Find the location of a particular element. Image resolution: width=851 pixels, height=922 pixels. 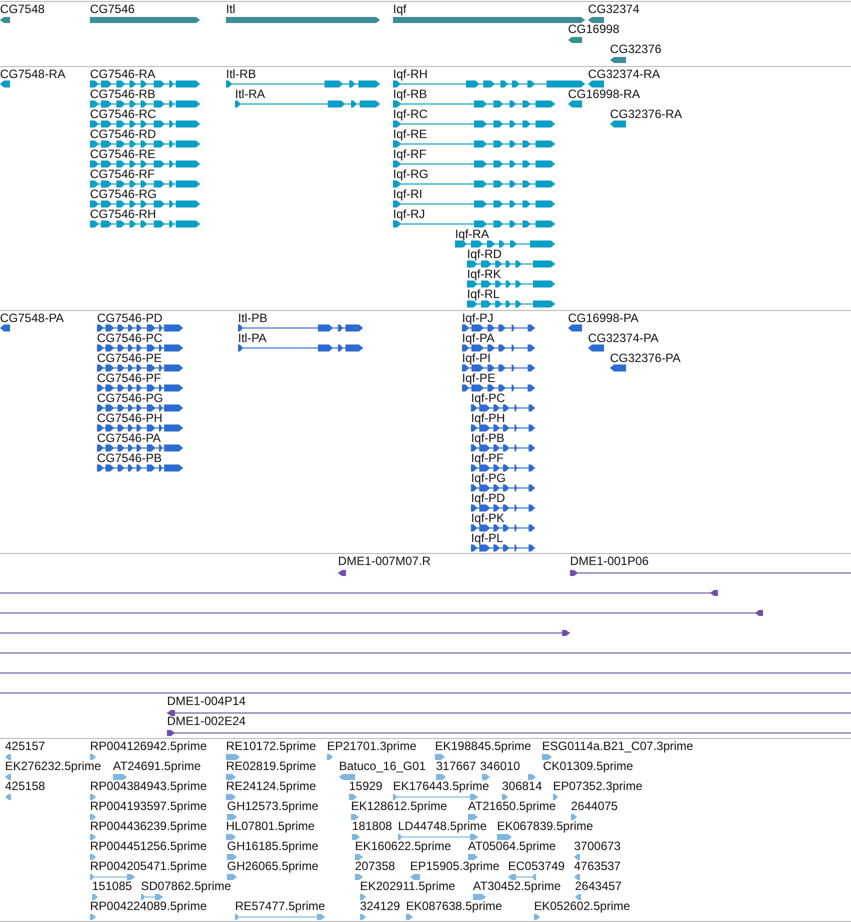

est-label: GH12573.5prime is located at coordinates (272, 806).